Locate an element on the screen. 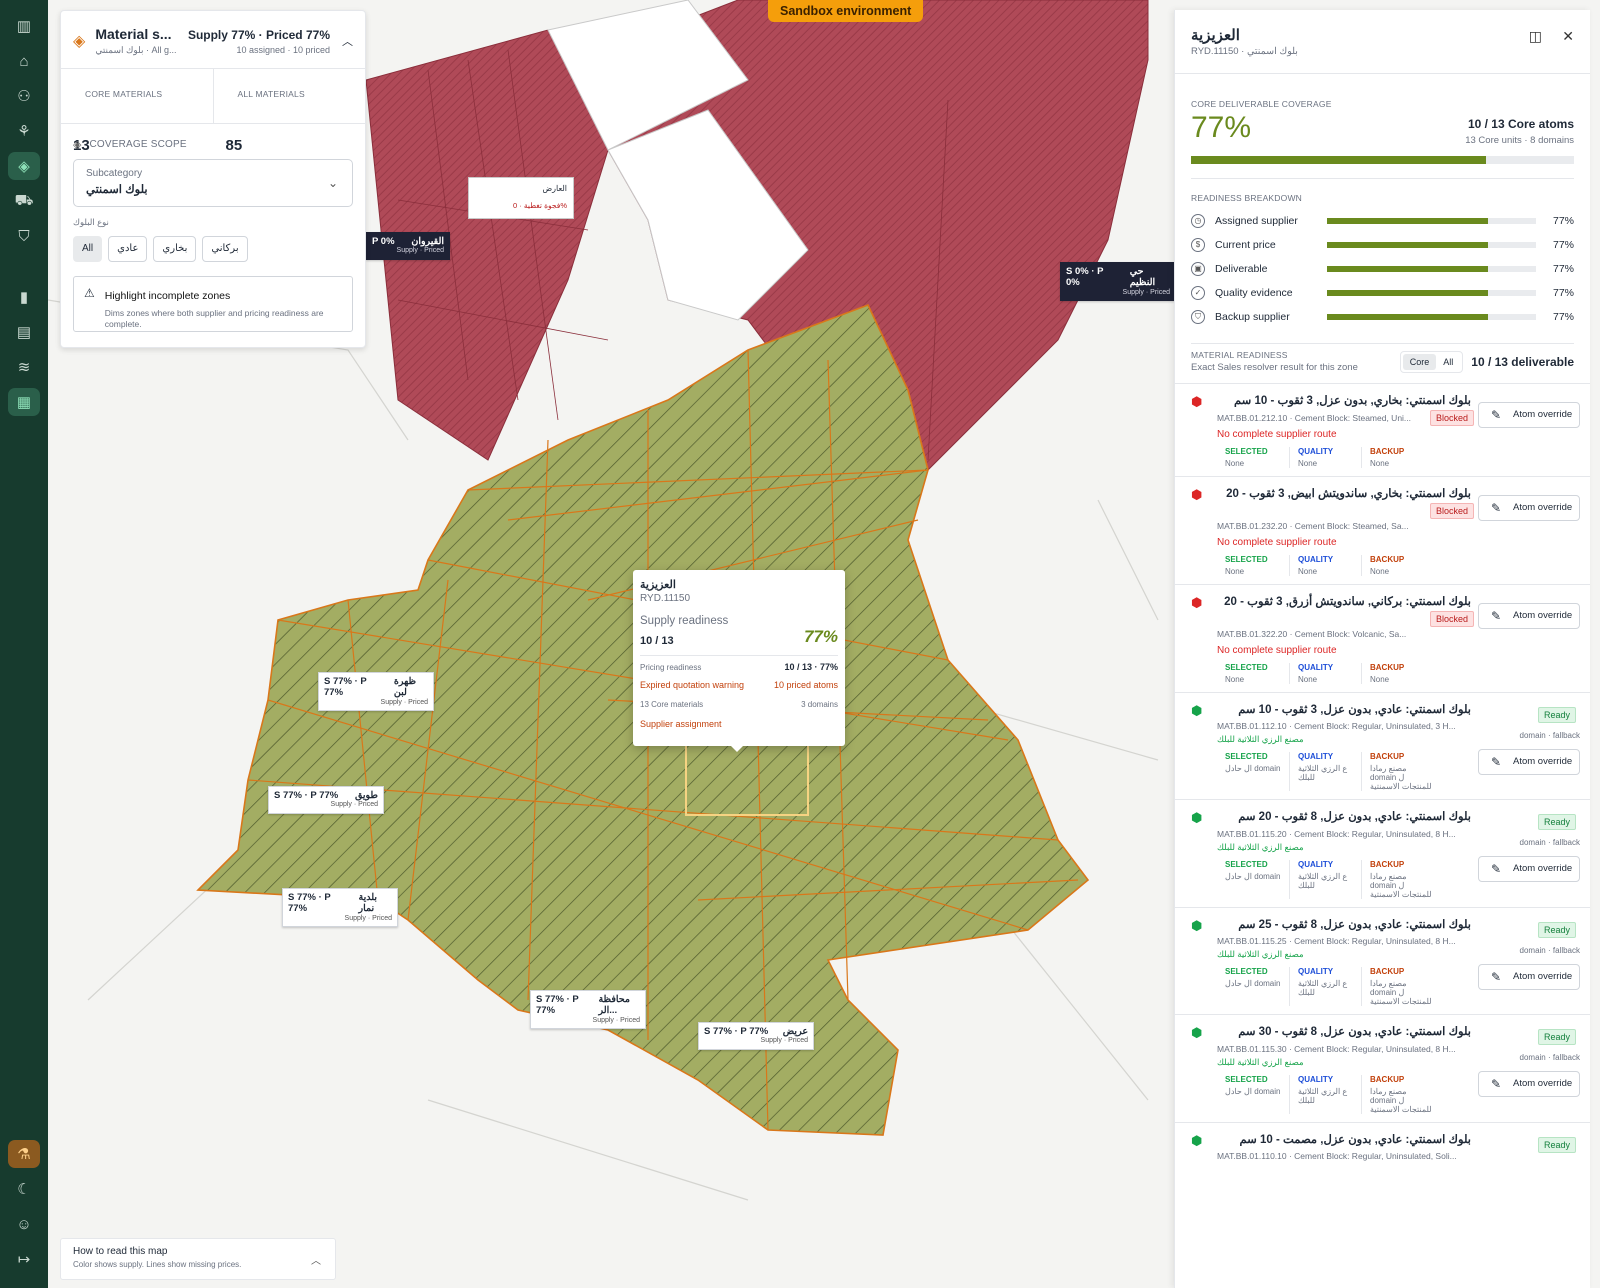 The width and height of the screenshot is (1600, 1288). shield-check-icon: ✓ is located at coordinates (1198, 293).